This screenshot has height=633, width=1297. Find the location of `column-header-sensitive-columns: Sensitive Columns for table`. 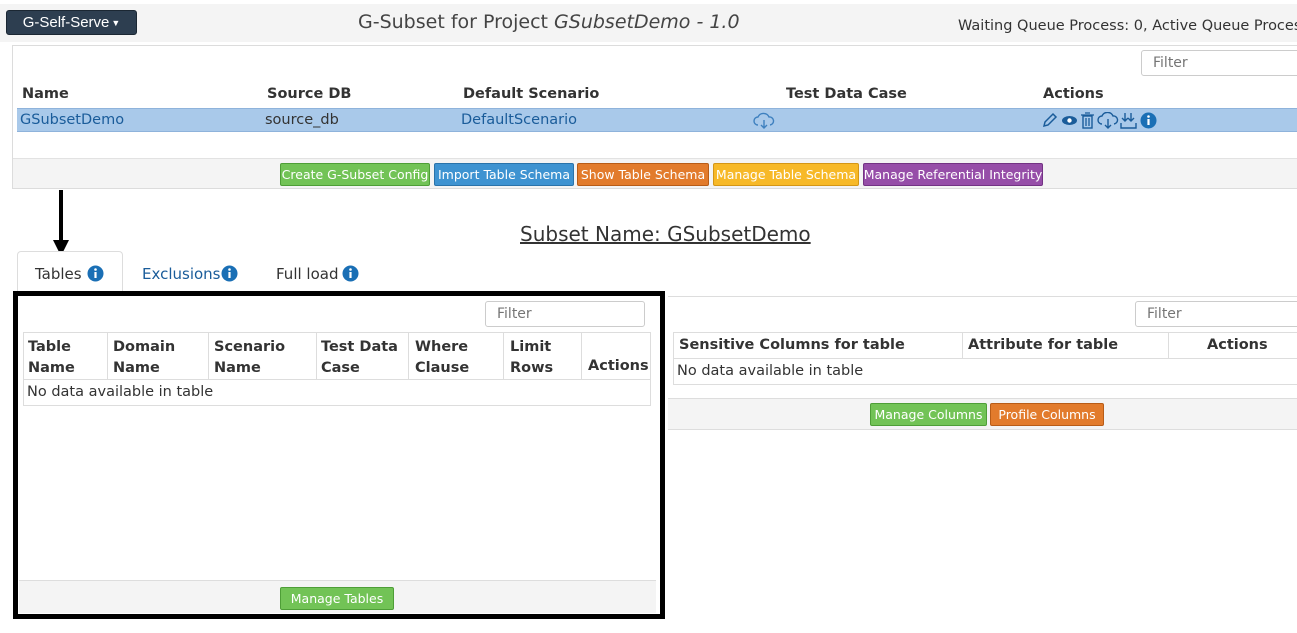

column-header-sensitive-columns: Sensitive Columns for table is located at coordinates (792, 345).